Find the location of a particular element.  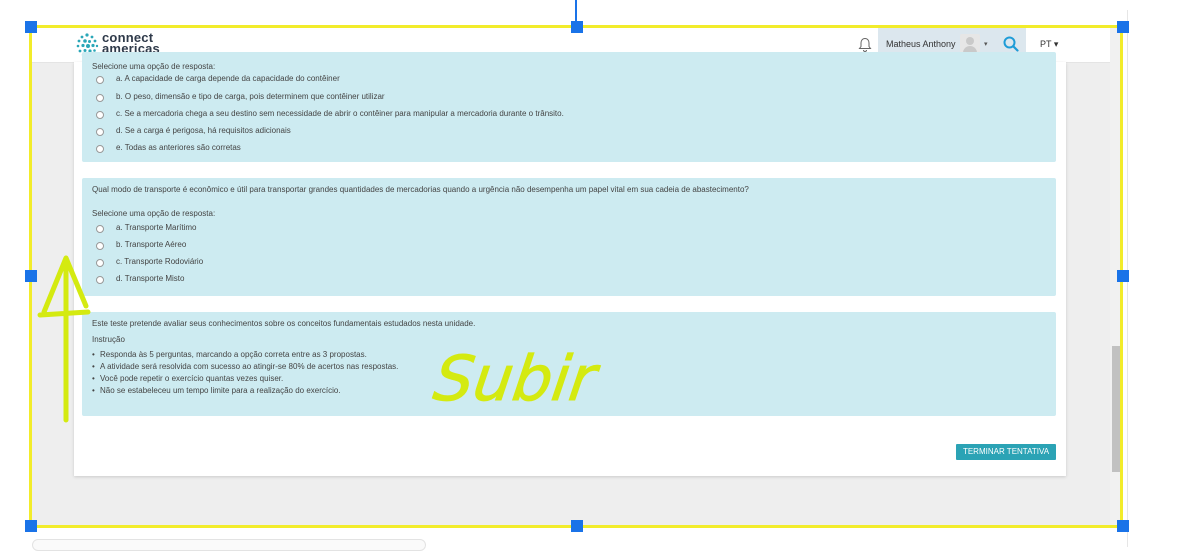

resize-handle-top-left is located at coordinates (31, 27).